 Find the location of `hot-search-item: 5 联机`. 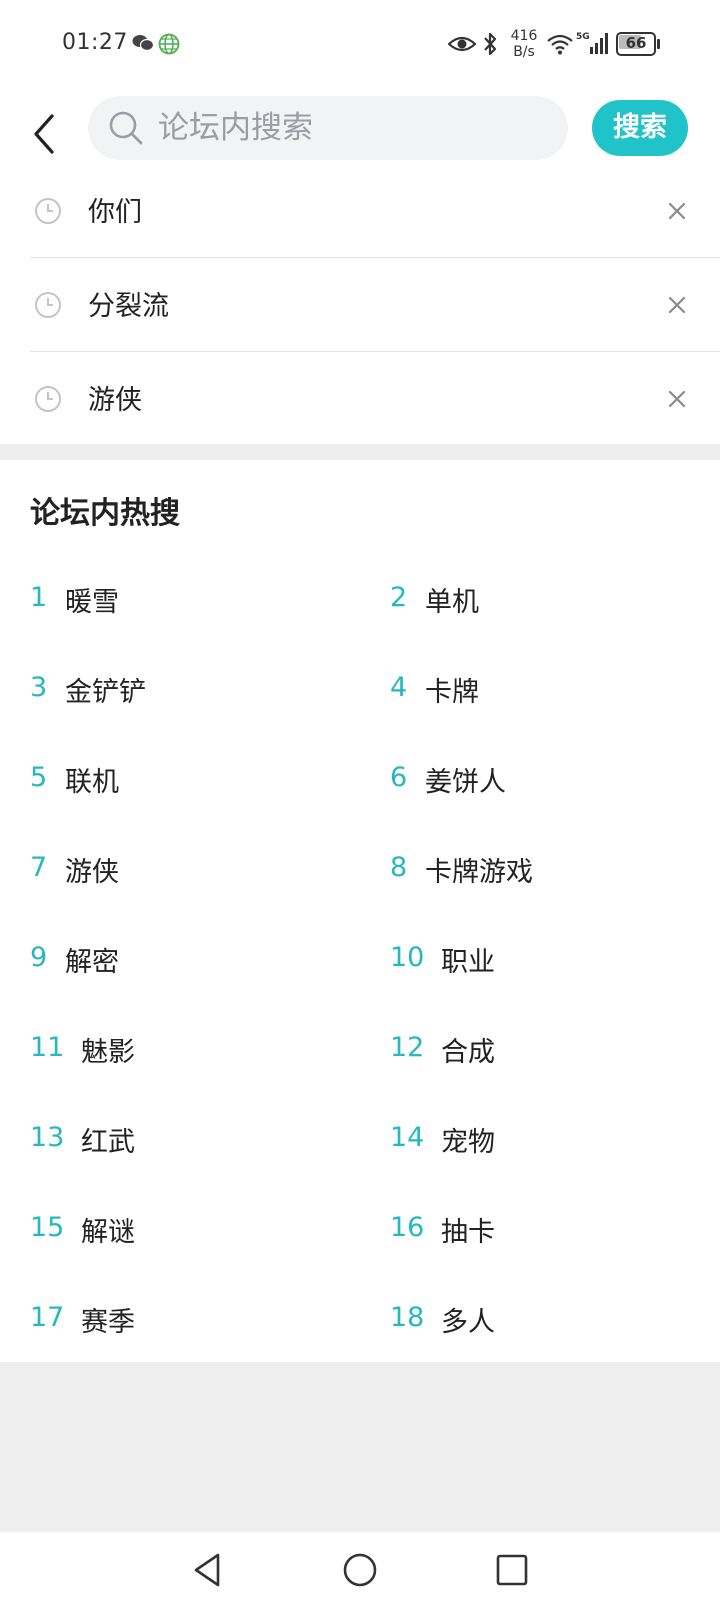

hot-search-item: 5 联机 is located at coordinates (210, 777).